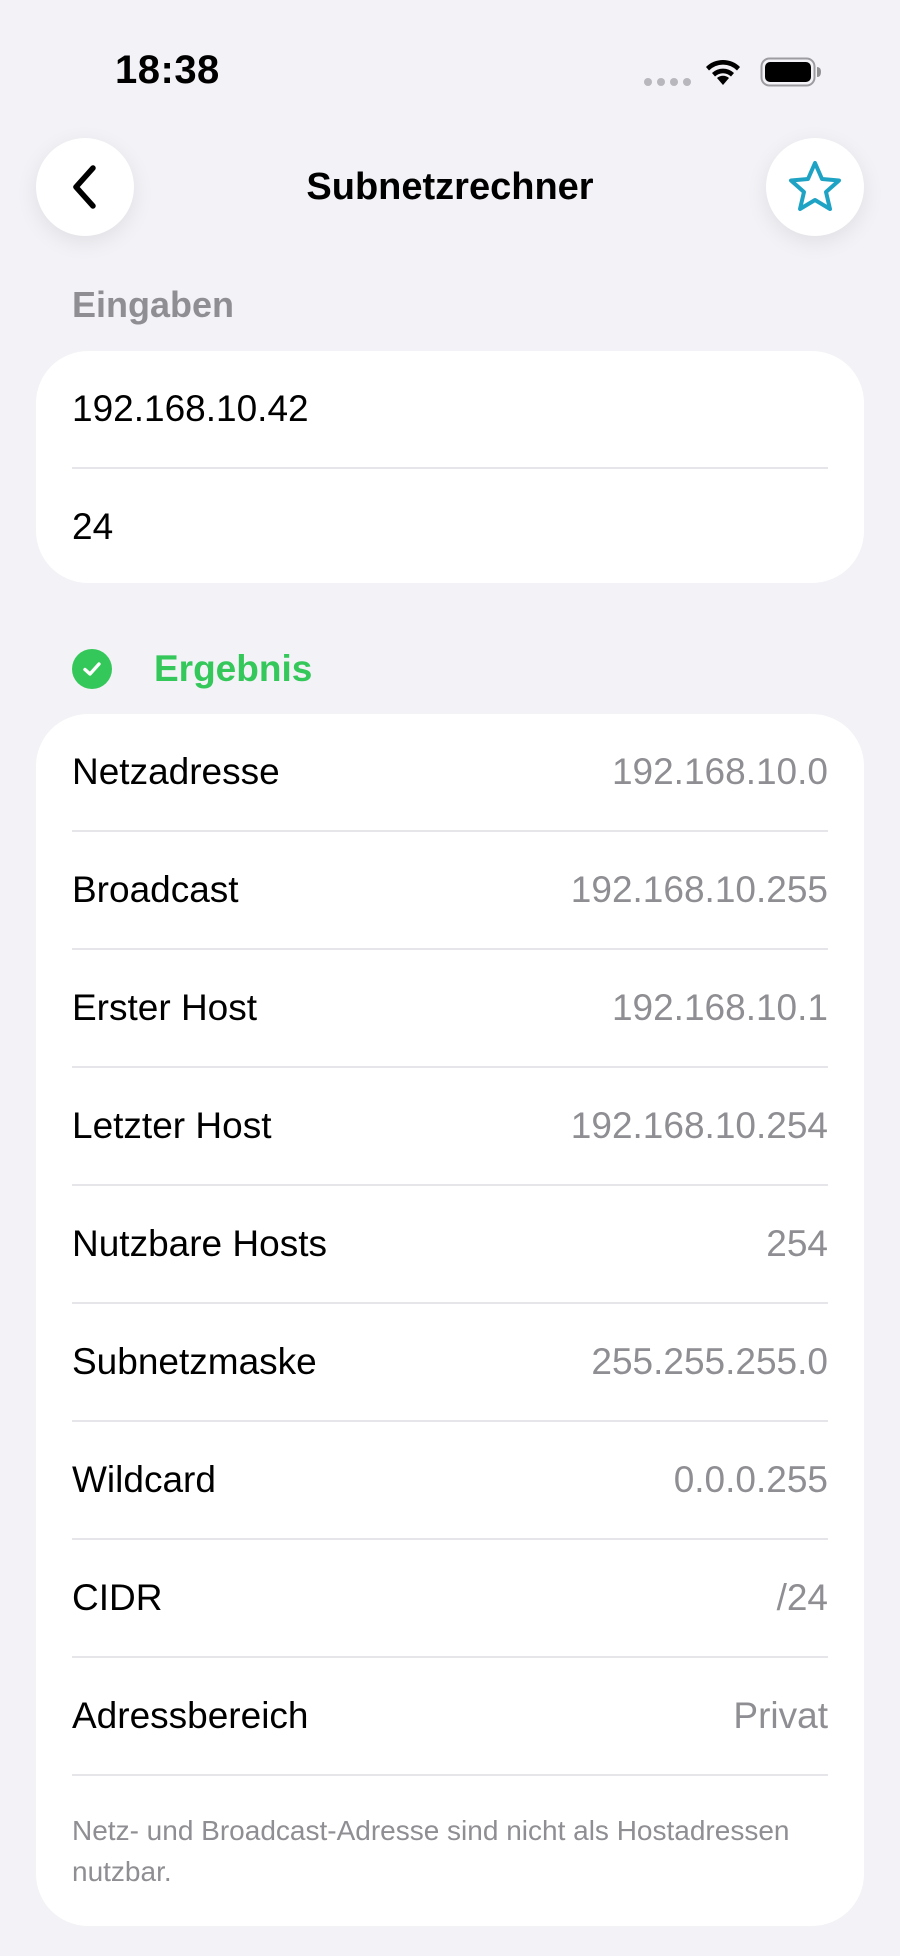 Image resolution: width=900 pixels, height=1956 pixels. I want to click on result-row-netzadresse: Netzadresse 192.168.10.0, so click(450, 772).